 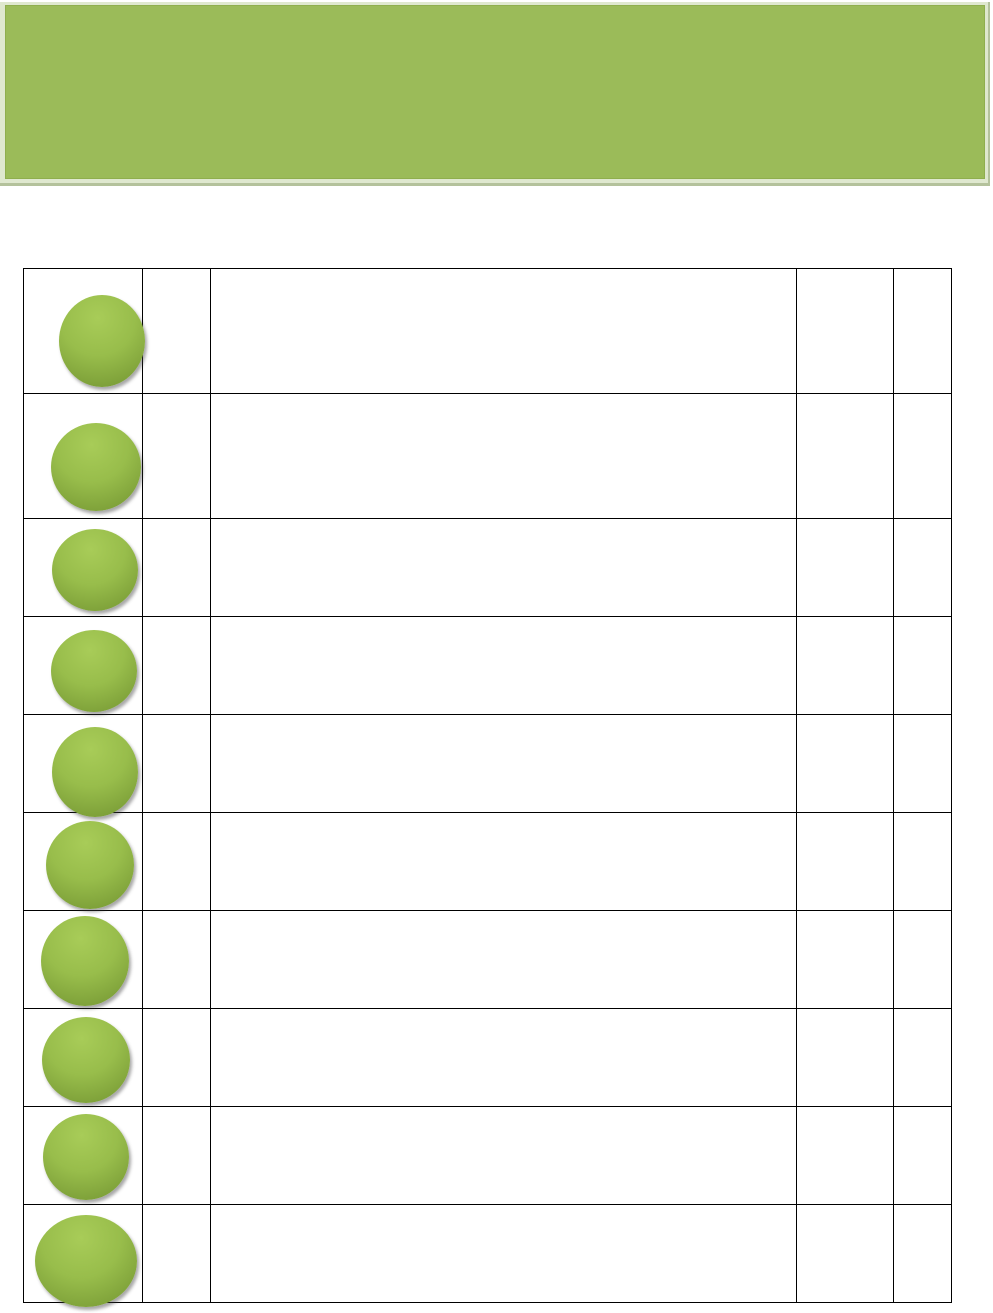 I want to click on header-banner, so click(x=495, y=92).